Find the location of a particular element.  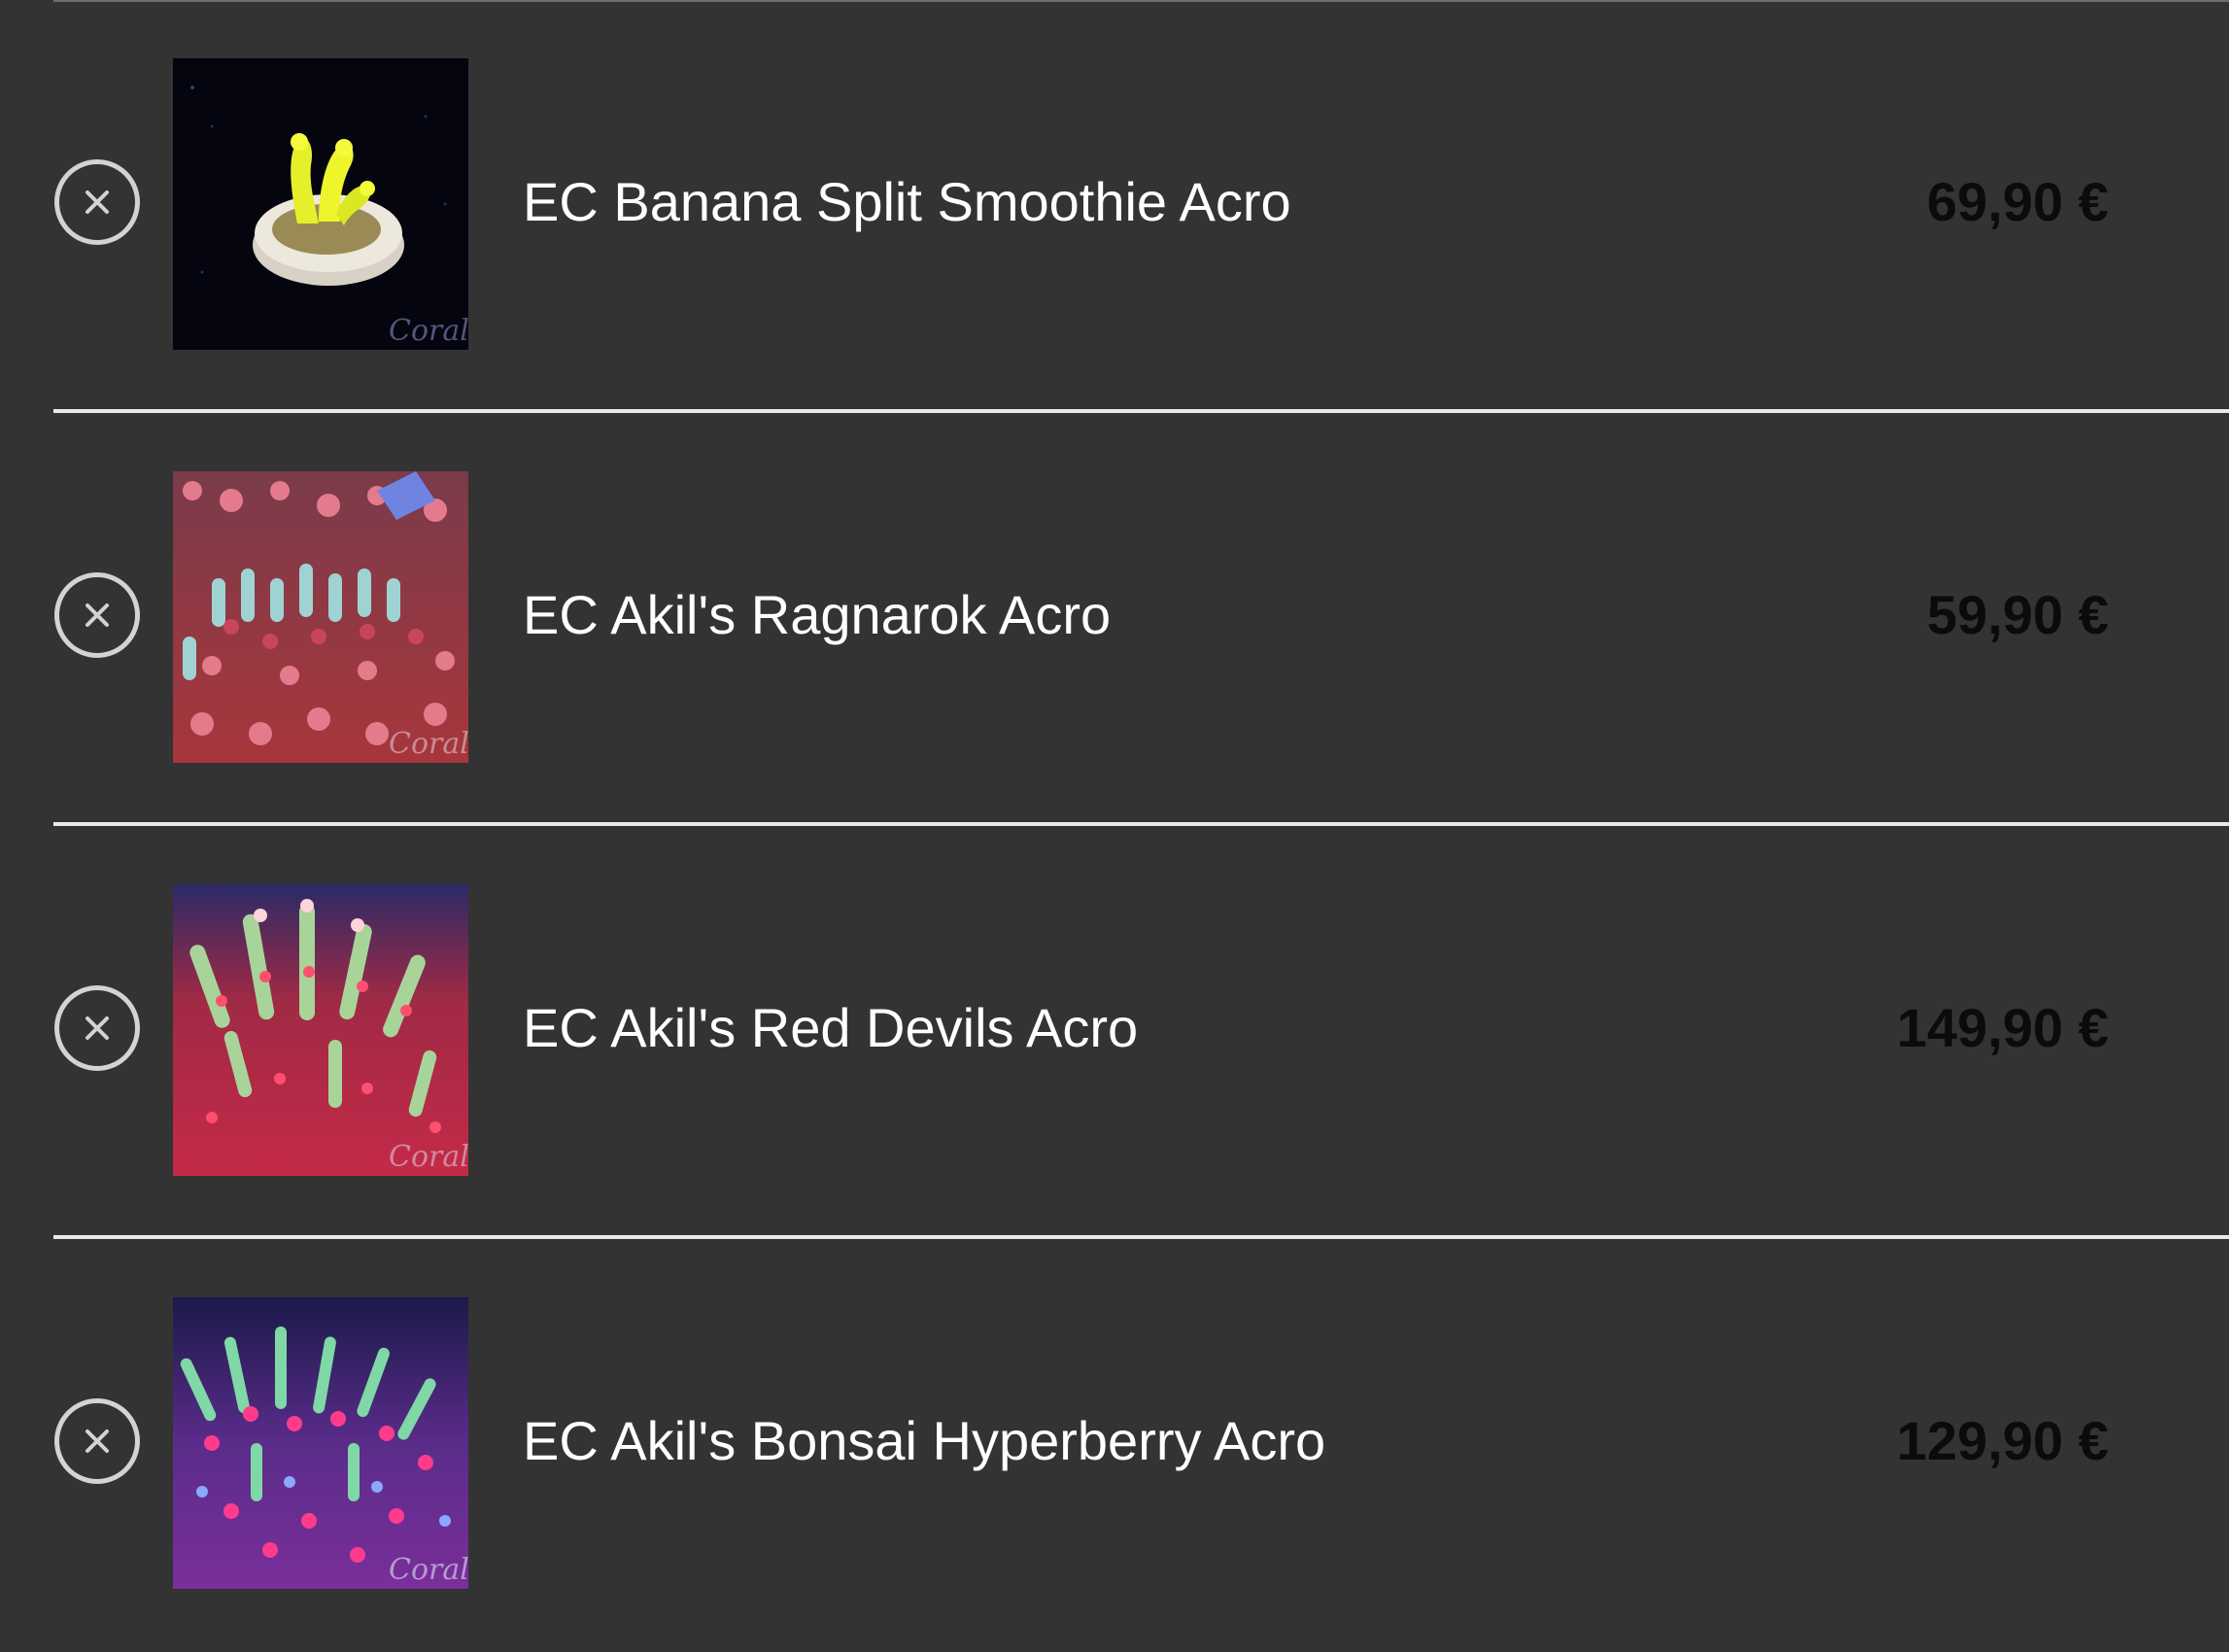

coral-yellow-frag-photo: Corals is located at coordinates (320, 204).